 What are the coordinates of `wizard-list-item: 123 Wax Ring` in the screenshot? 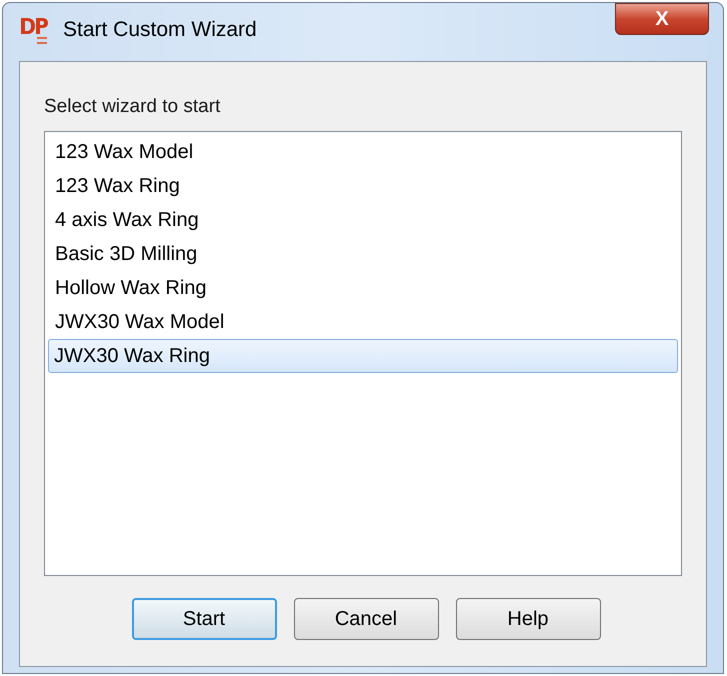 It's located at (363, 186).